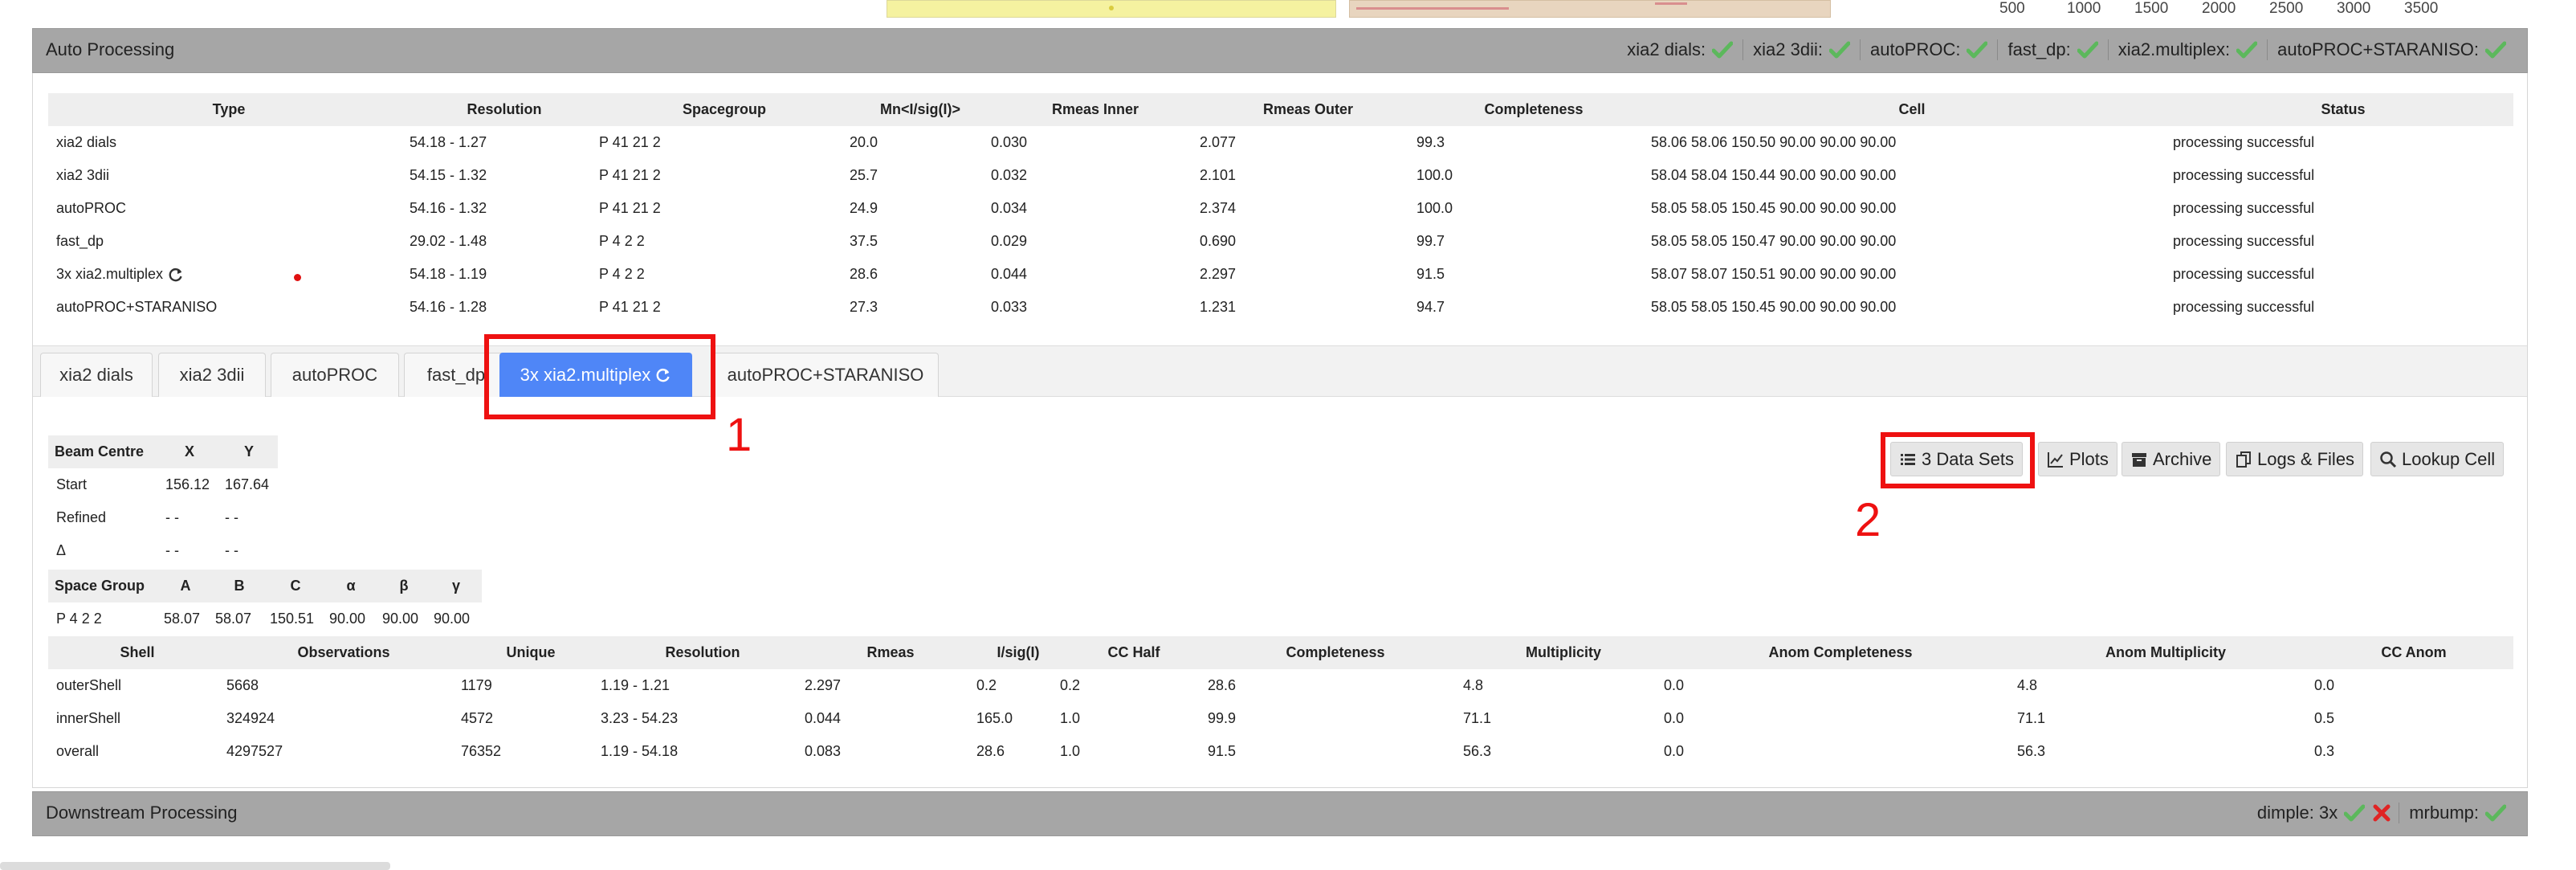 The image size is (2576, 870). What do you see at coordinates (250, 718) in the screenshot?
I see `cell-observations: 324924` at bounding box center [250, 718].